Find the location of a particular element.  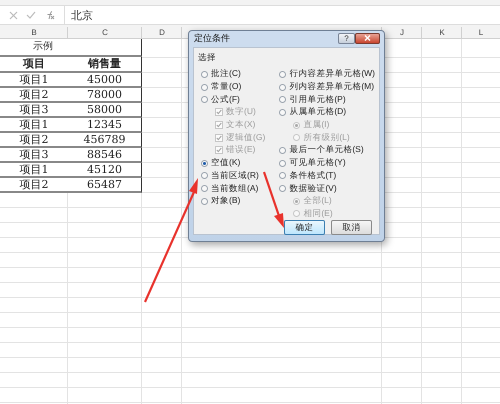

radio-label: 行内容差异单元格(W) is located at coordinates (332, 74).